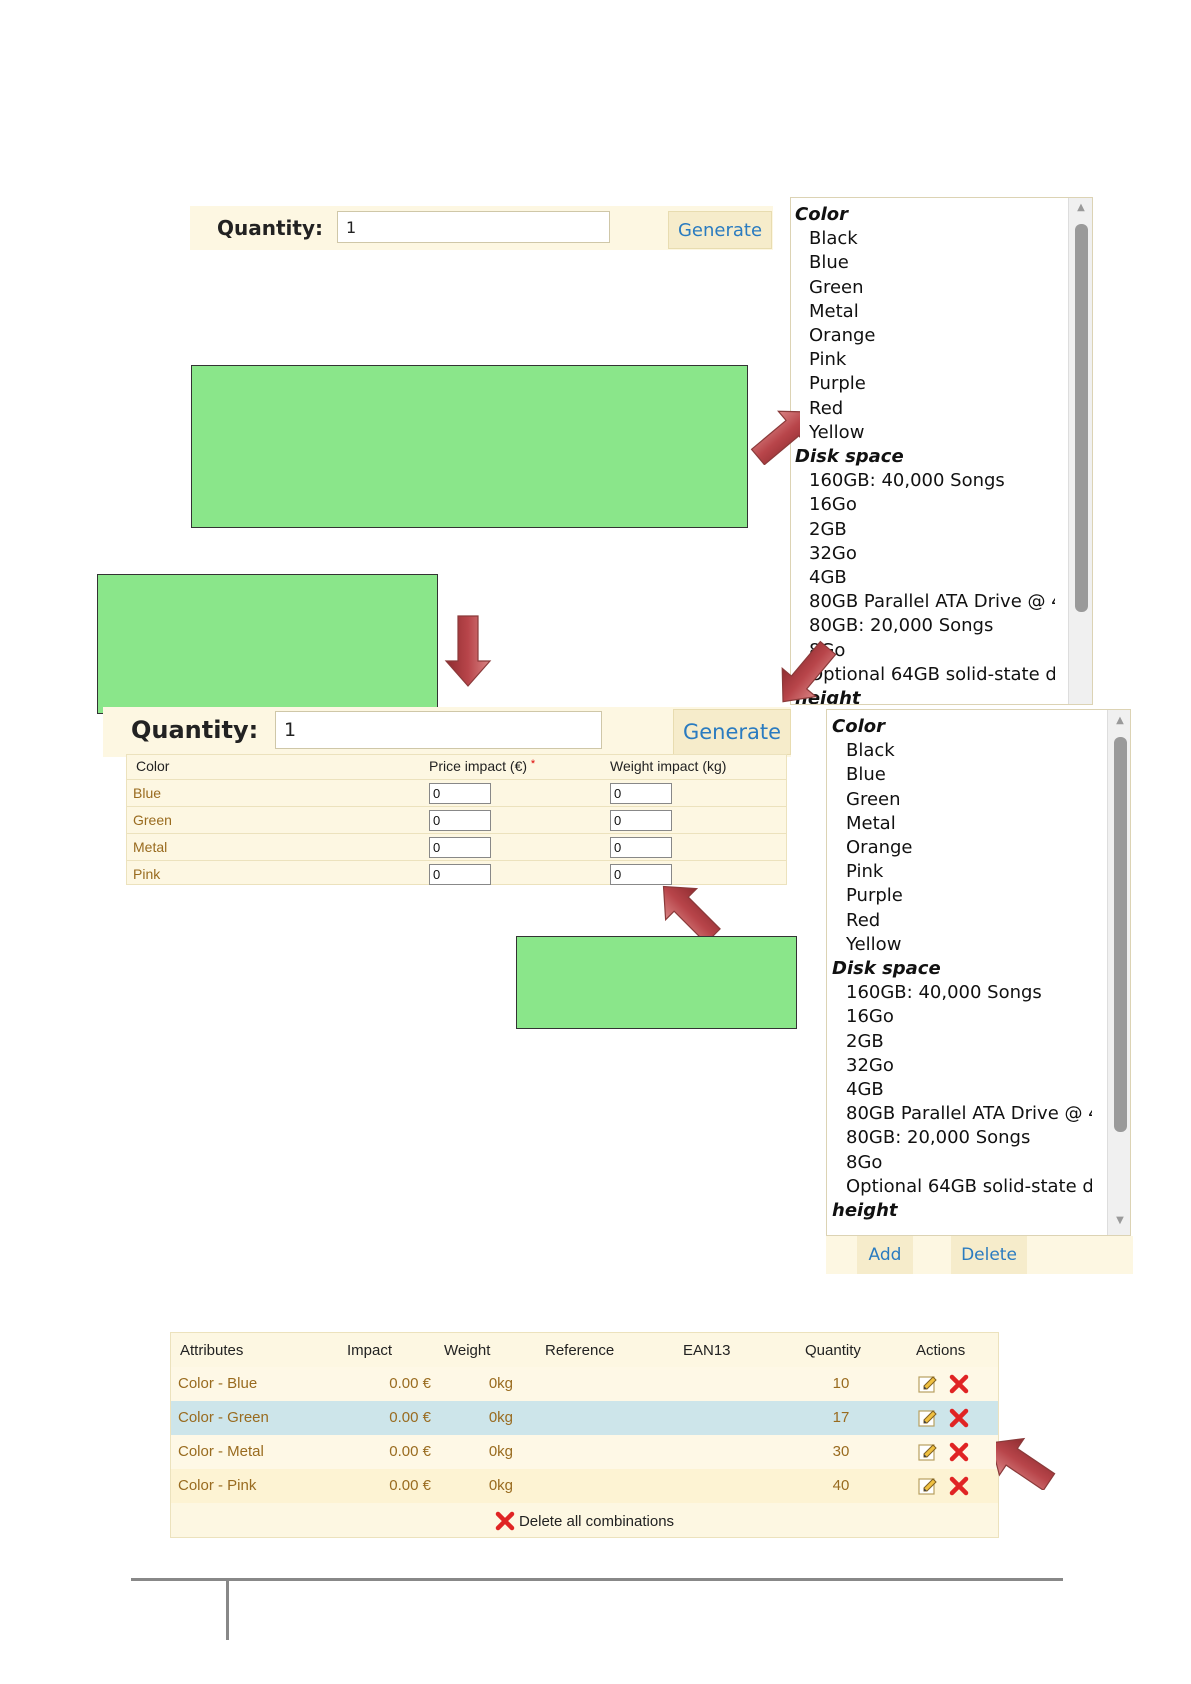 The image size is (1191, 1684). What do you see at coordinates (195, 730) in the screenshot?
I see `quantity-label-middle: Quantity:` at bounding box center [195, 730].